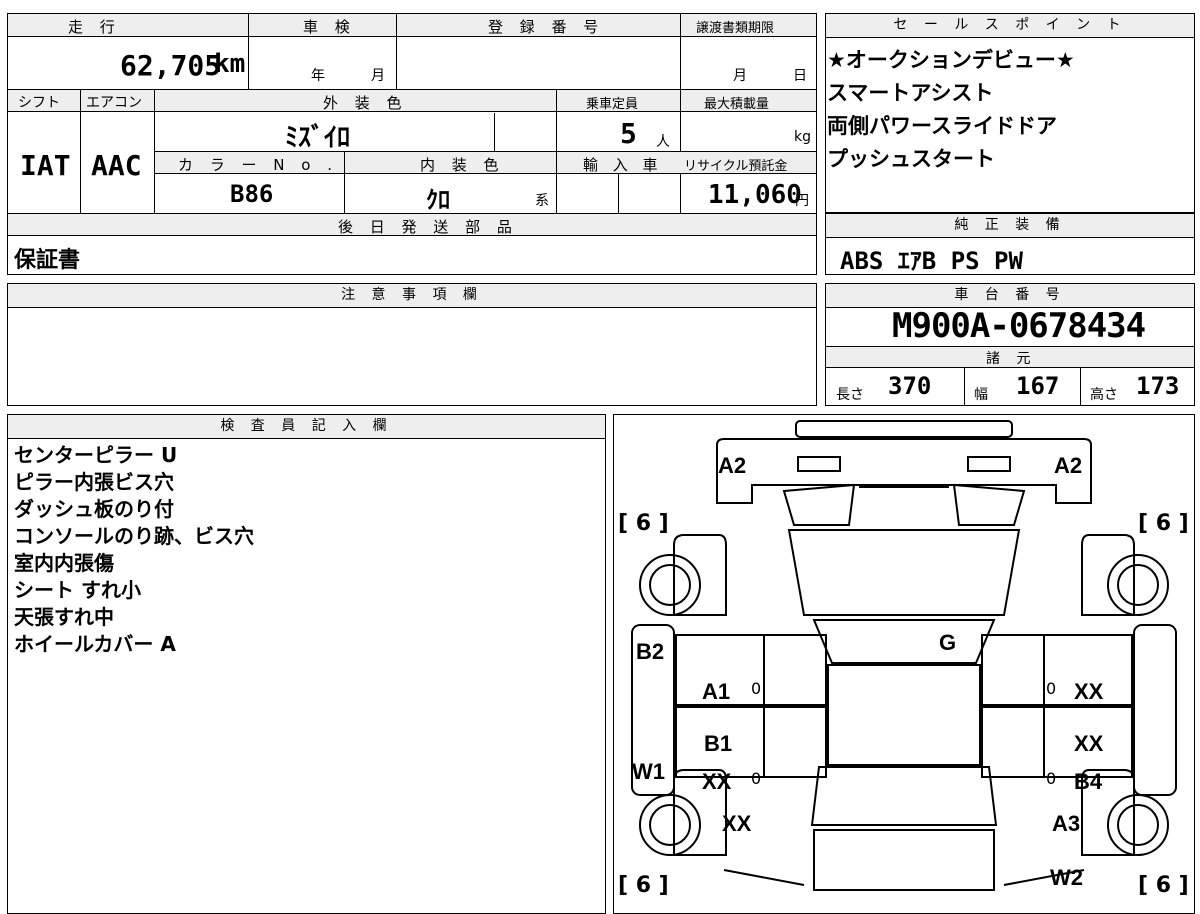  Describe the element at coordinates (95, 644) in the screenshot. I see `list-item: ホイールカバー A` at that location.